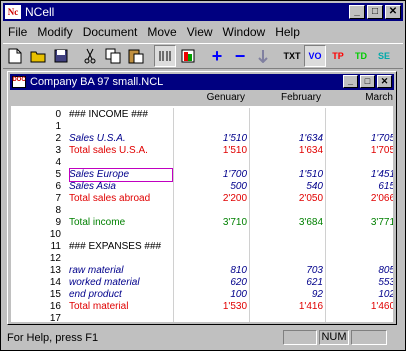  What do you see at coordinates (217, 56) in the screenshot?
I see `add-icon: +` at bounding box center [217, 56].